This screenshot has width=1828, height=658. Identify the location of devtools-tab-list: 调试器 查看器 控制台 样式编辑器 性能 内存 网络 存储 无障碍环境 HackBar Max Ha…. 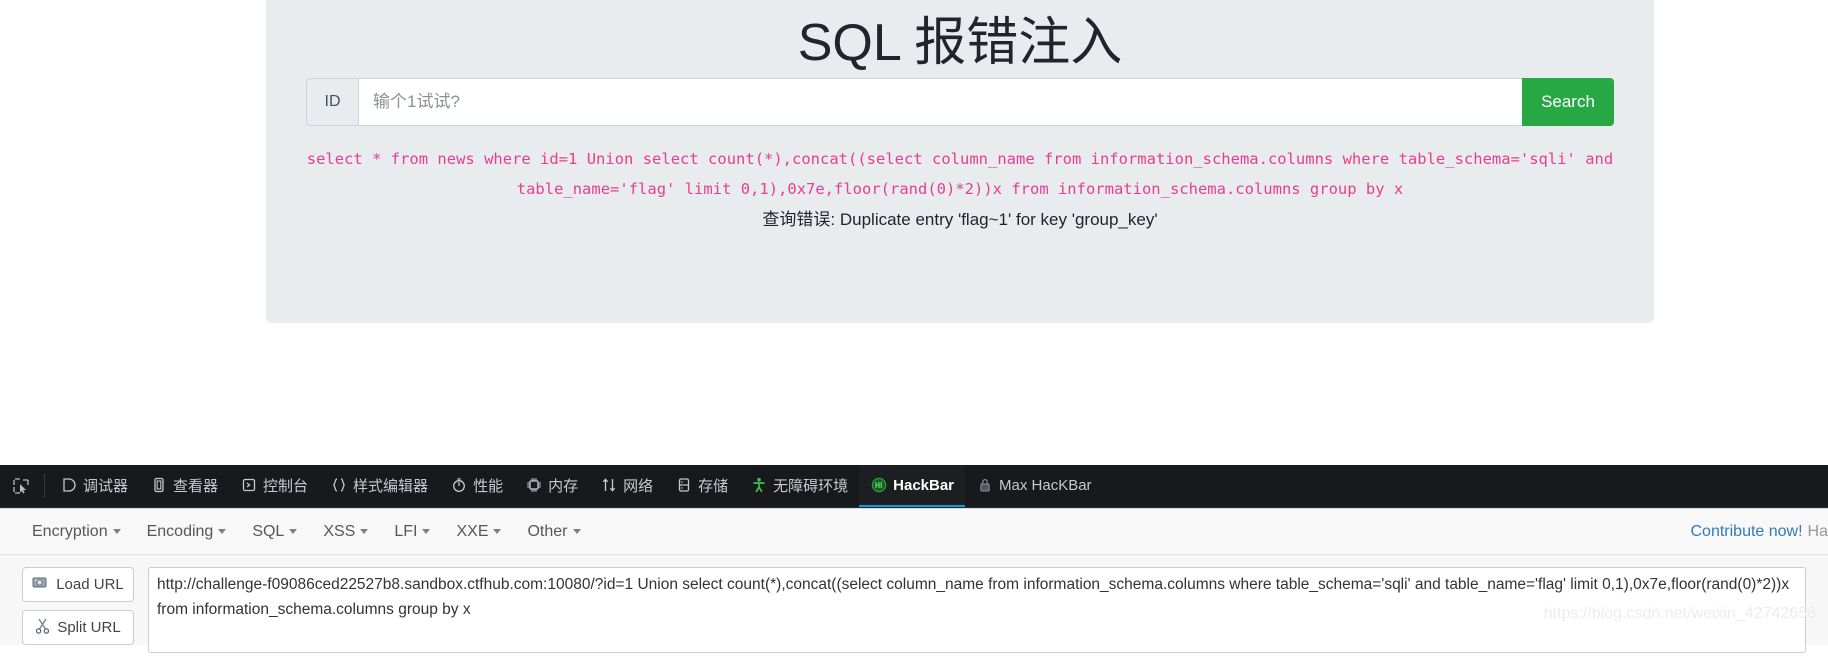
(576, 486).